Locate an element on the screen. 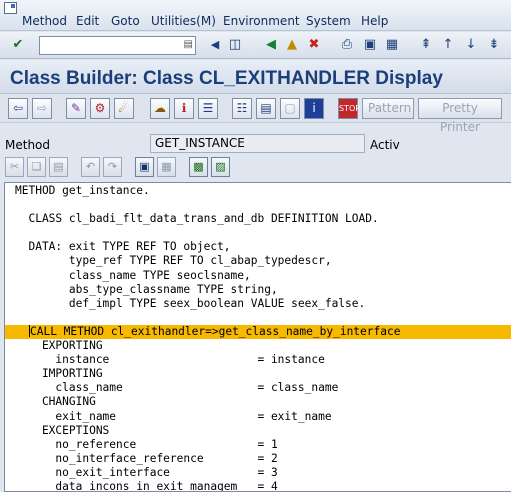  code-line: IMPORTING is located at coordinates (258, 374).